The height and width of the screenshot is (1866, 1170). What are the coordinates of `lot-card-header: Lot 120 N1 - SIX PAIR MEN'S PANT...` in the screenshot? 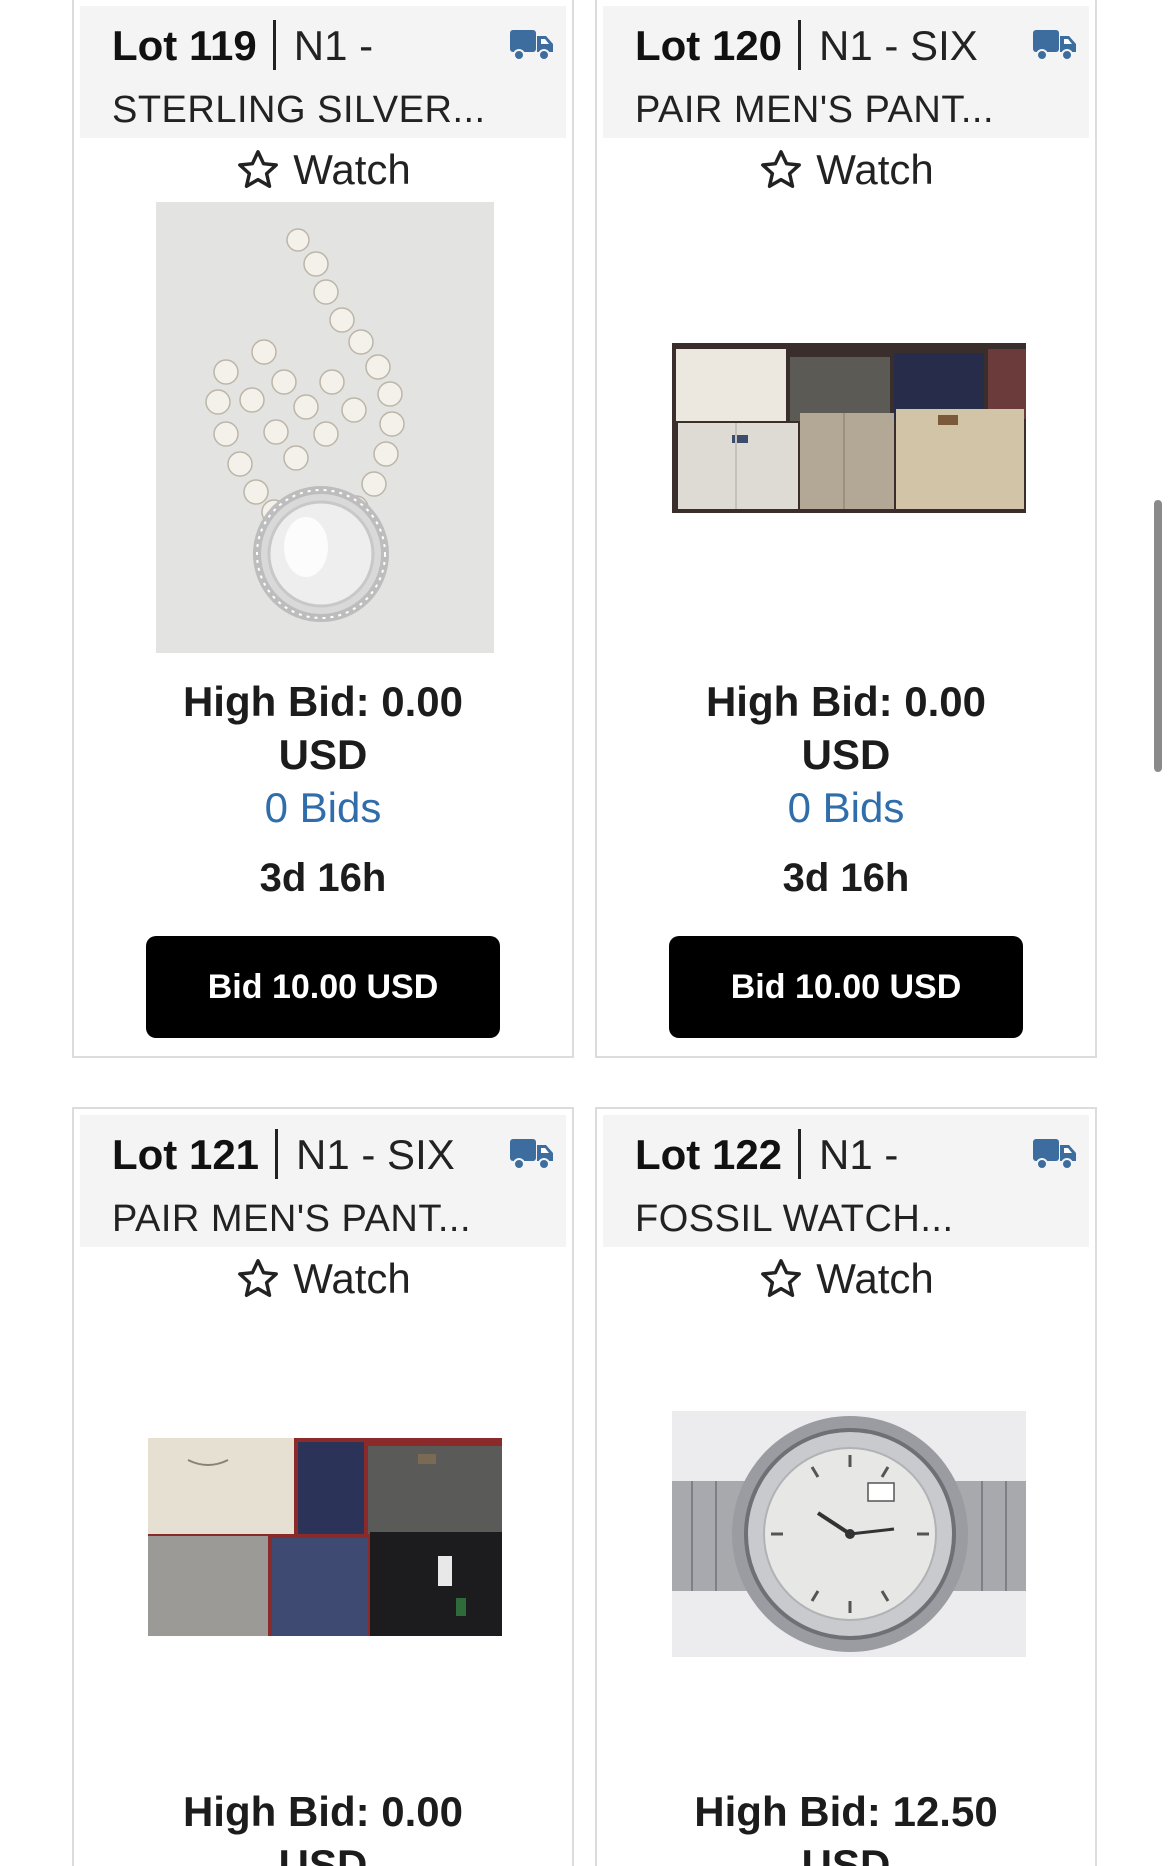 It's located at (846, 72).